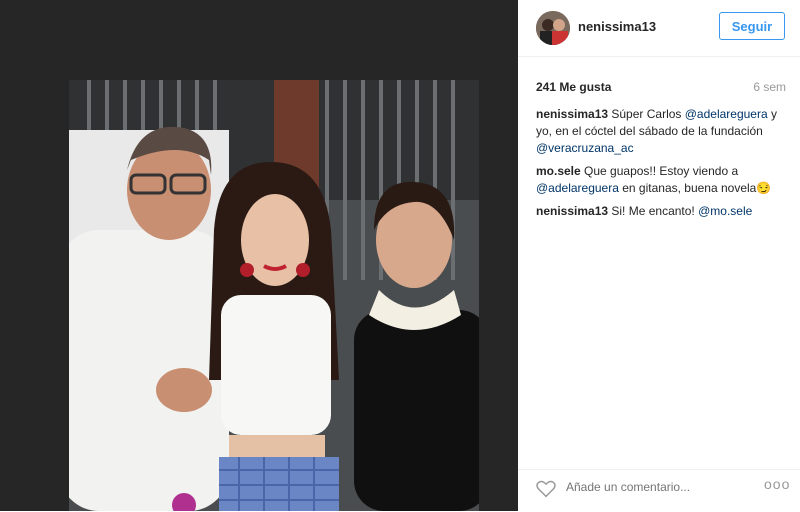 This screenshot has height=512, width=800. What do you see at coordinates (769, 87) in the screenshot?
I see `post-timestamp: 6 sem` at bounding box center [769, 87].